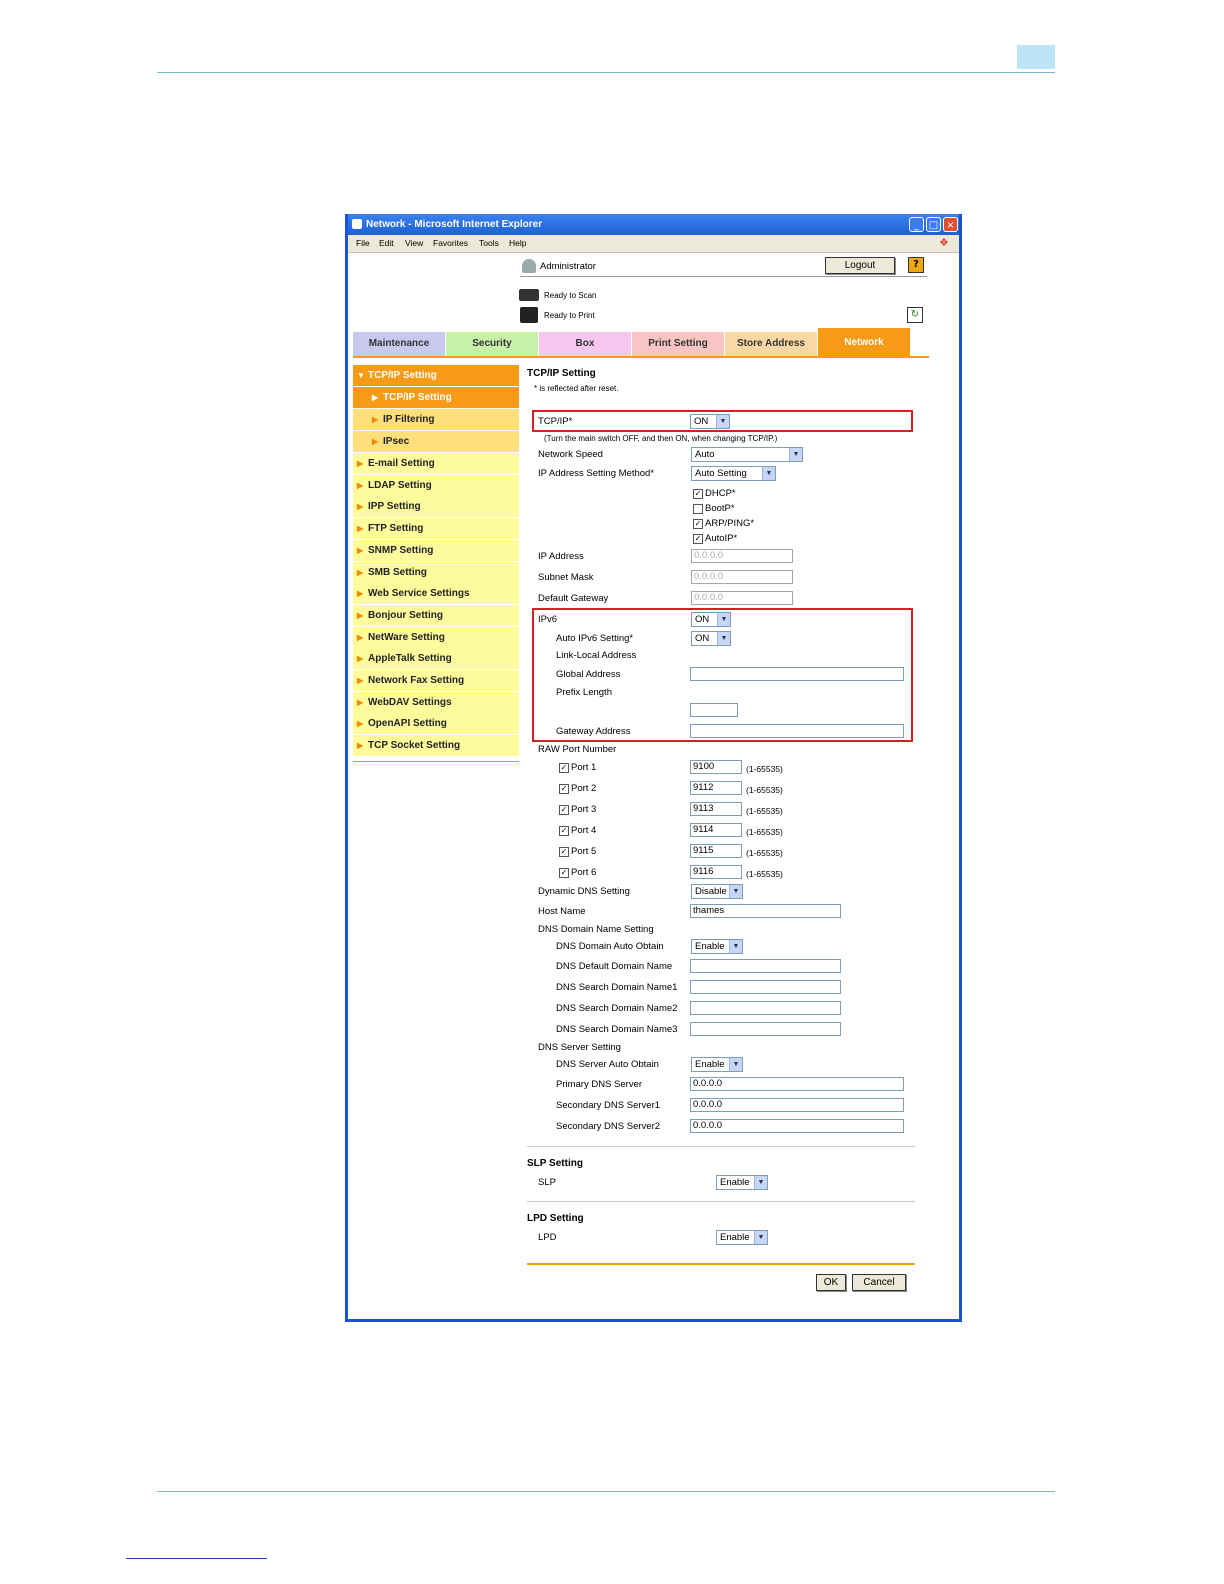 This screenshot has width=1224, height=1584. What do you see at coordinates (436, 398) in the screenshot?
I see `sidebar-sub-tcpip-setting: ▶ TCP/IP Setting` at bounding box center [436, 398].